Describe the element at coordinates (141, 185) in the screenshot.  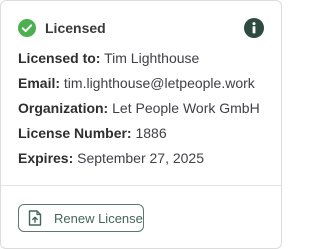
I see `card-divider` at that location.